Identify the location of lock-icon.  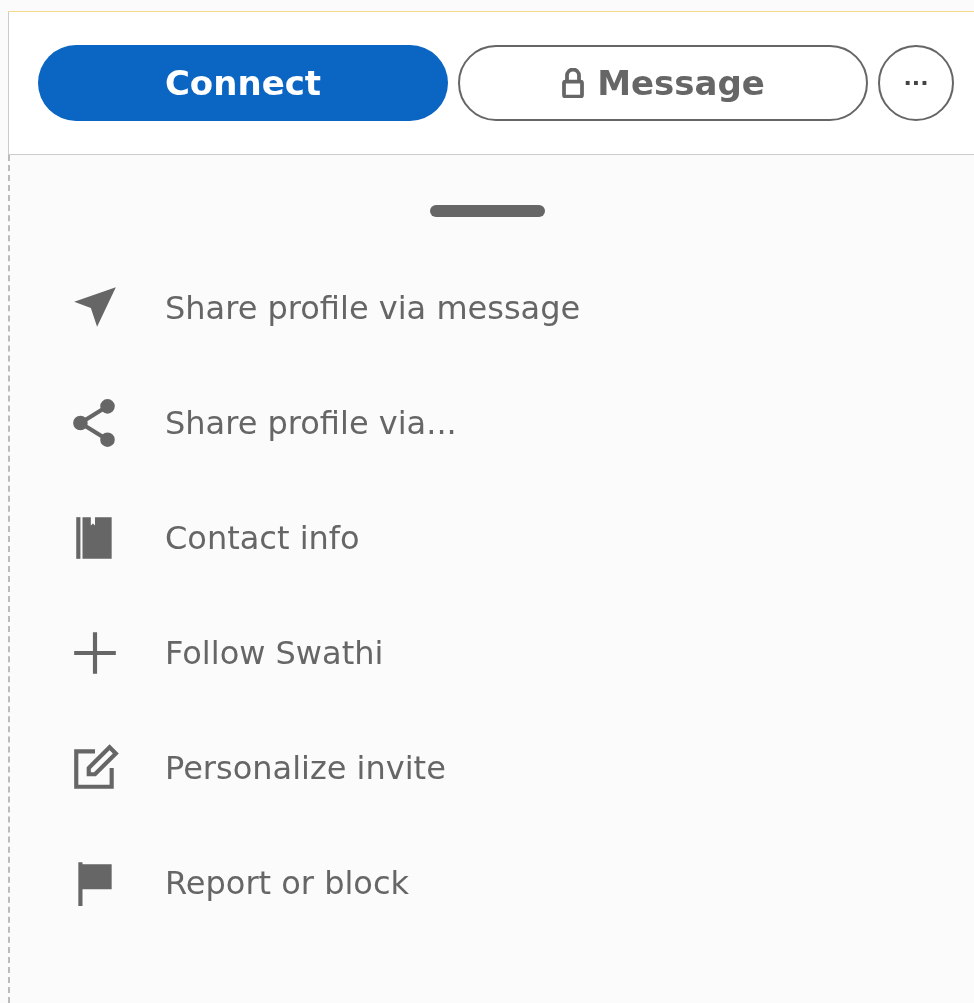
(573, 83).